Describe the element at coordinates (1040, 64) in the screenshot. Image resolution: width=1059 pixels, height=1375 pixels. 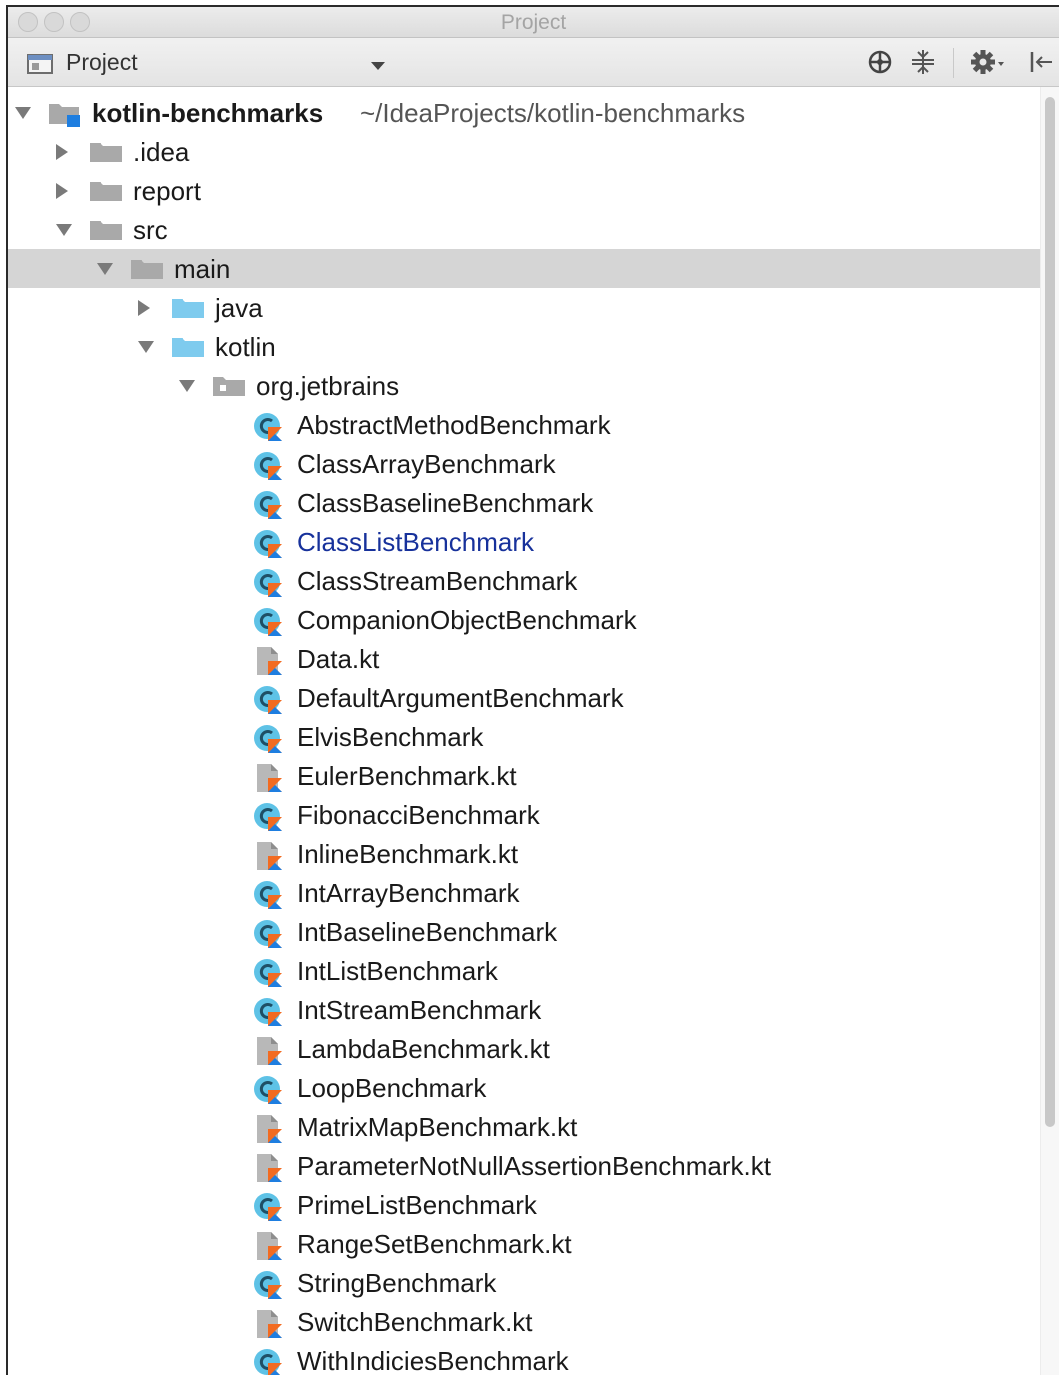
I see `hide-panel-icon` at that location.